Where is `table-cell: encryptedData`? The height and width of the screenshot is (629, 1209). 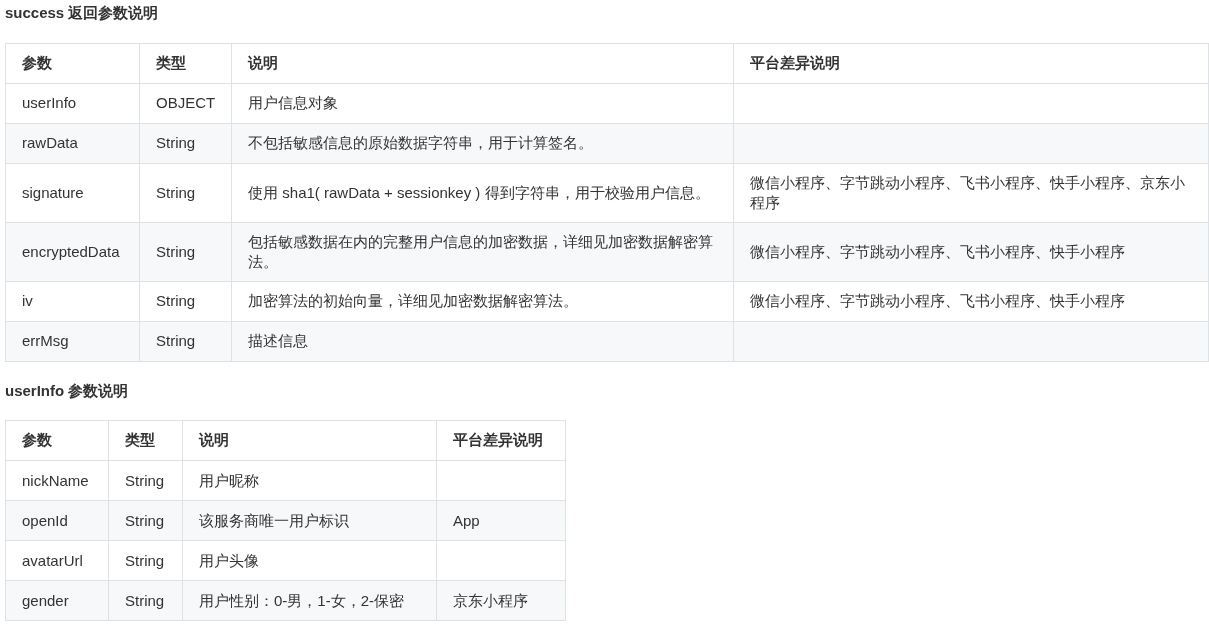
table-cell: encryptedData is located at coordinates (72, 251).